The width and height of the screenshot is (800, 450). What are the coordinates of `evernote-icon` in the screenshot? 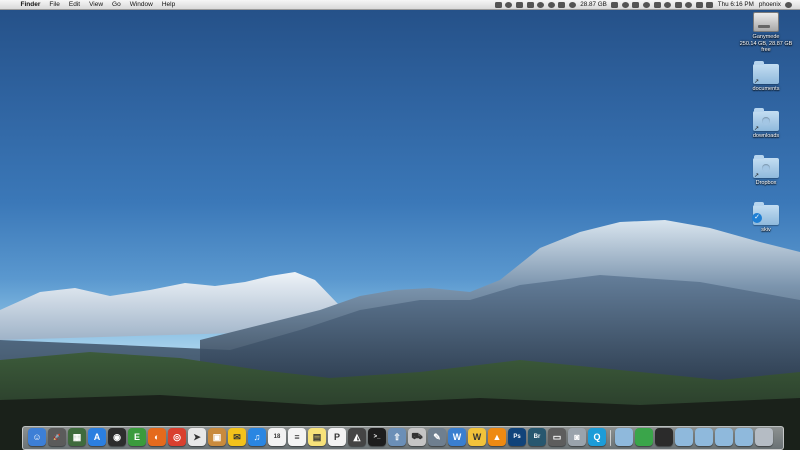 It's located at (530, 4).